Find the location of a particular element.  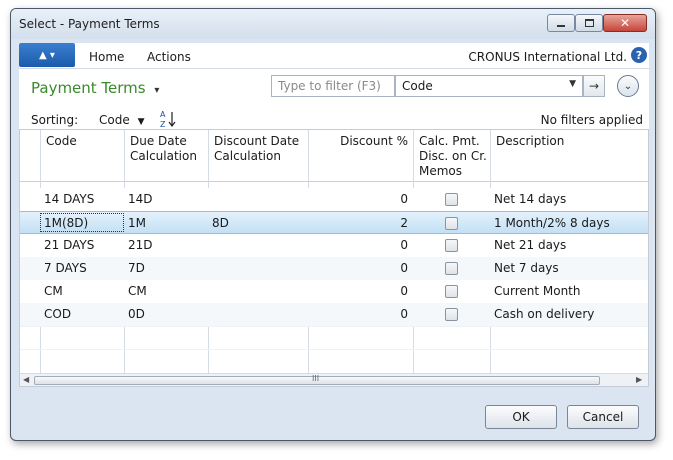

table-row: CM CM 0 Current Month is located at coordinates (334, 291).